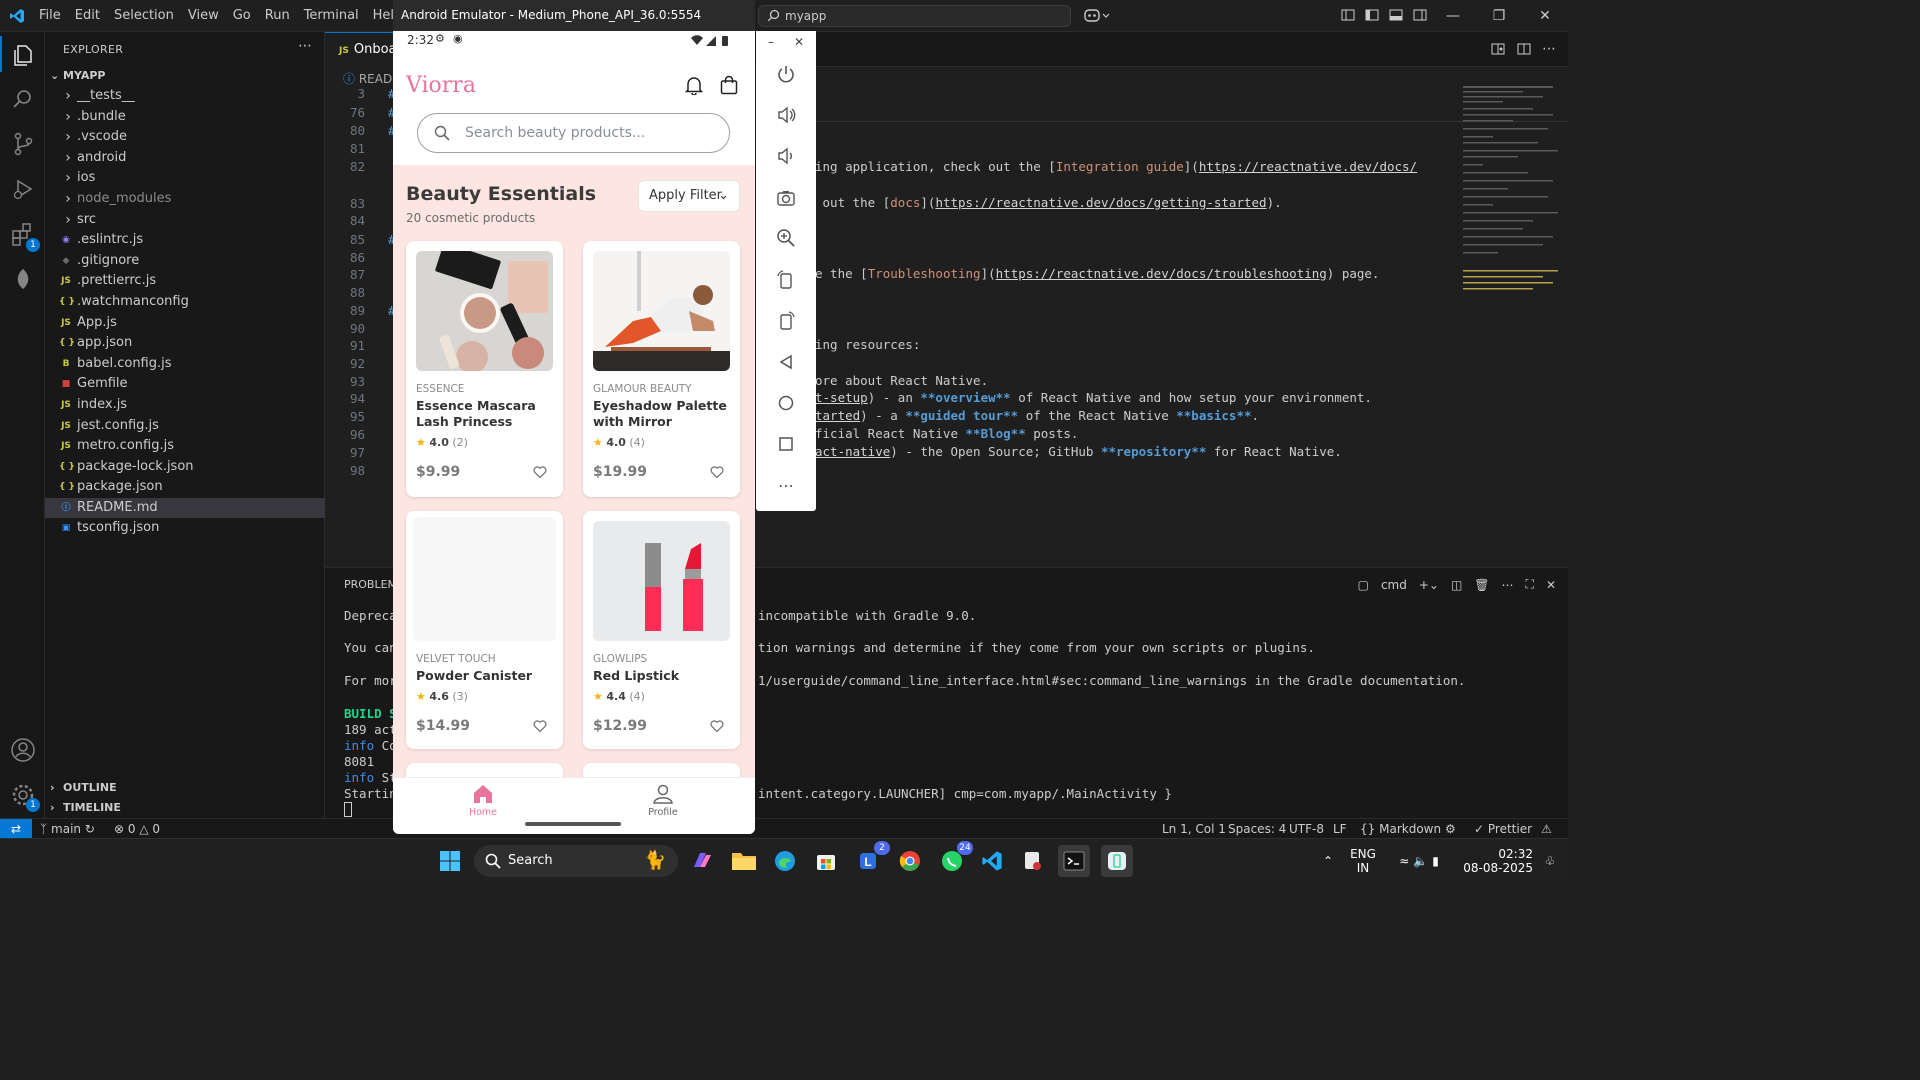 This screenshot has height=1080, width=1920. Describe the element at coordinates (185, 528) in the screenshot. I see `file-item: ▣ tsconfig.json` at that location.